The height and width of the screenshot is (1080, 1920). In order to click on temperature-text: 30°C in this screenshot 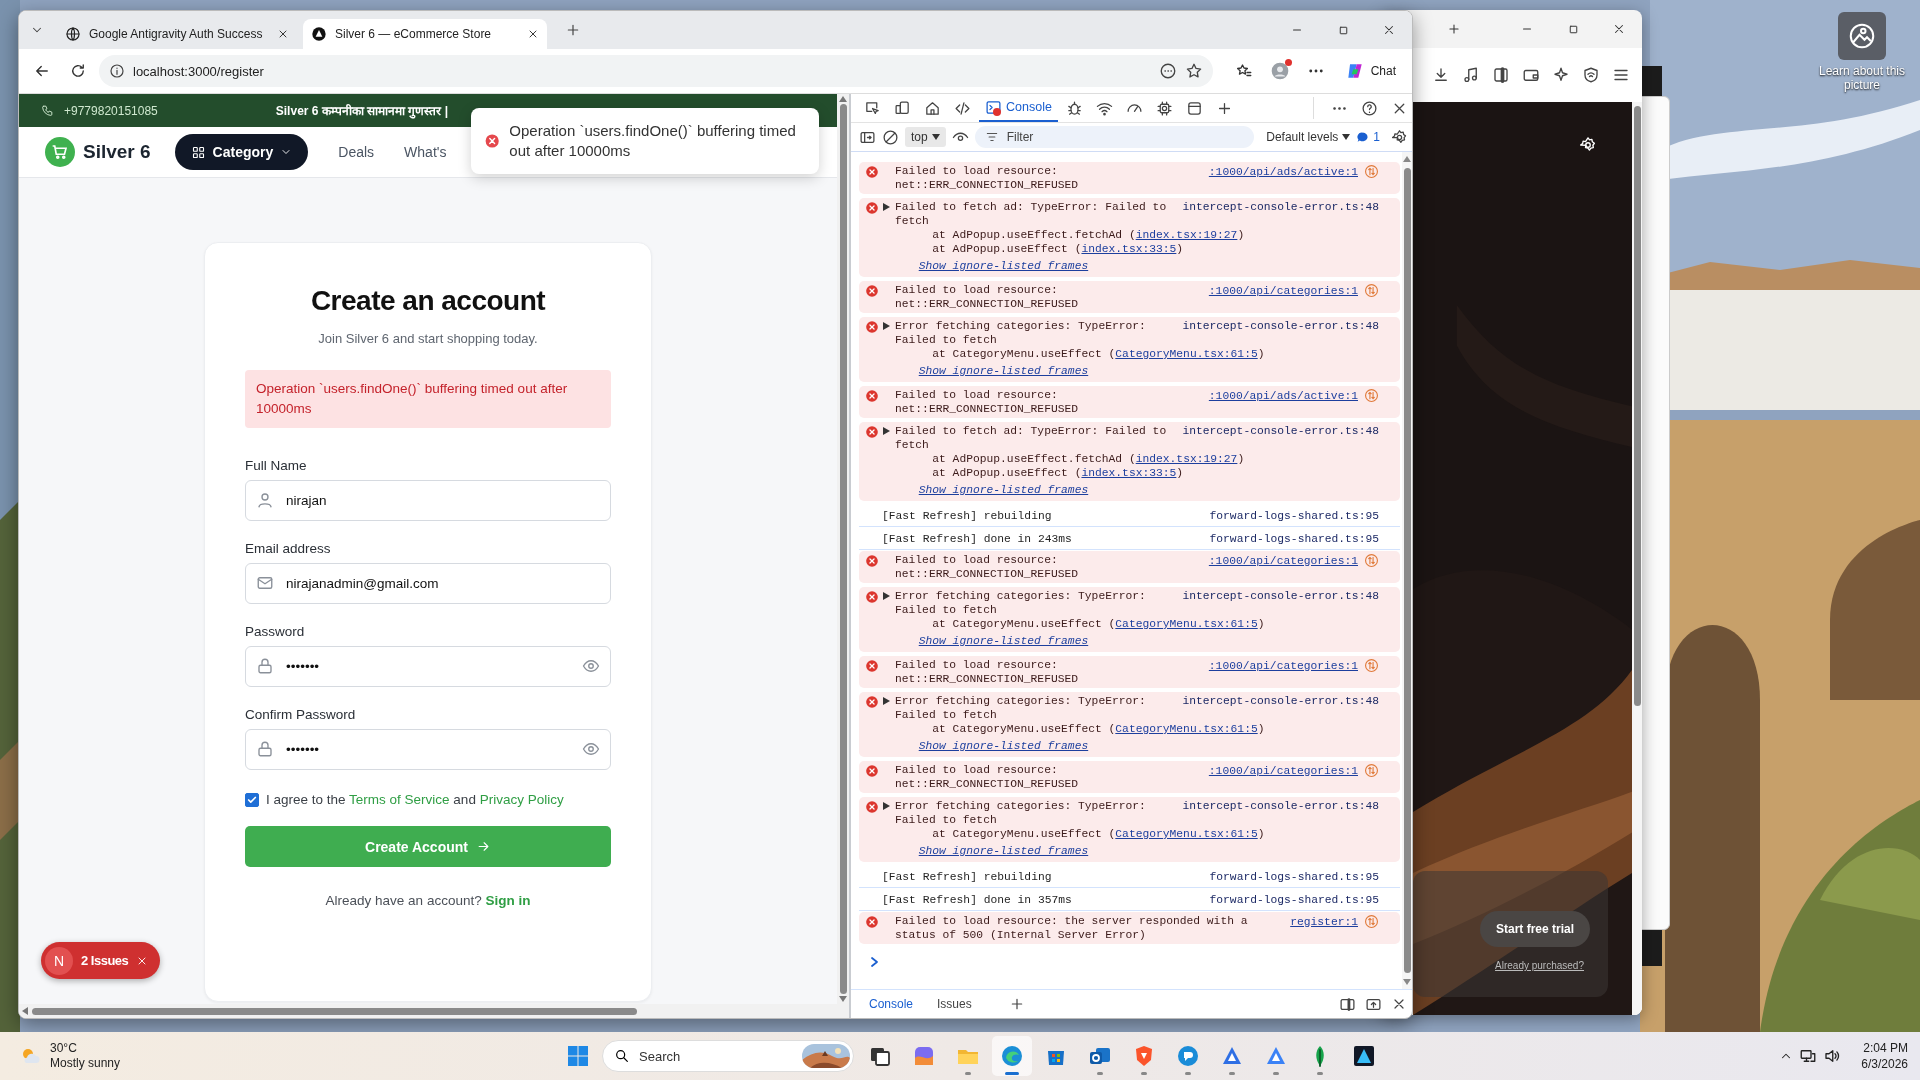, I will do `click(64, 1048)`.